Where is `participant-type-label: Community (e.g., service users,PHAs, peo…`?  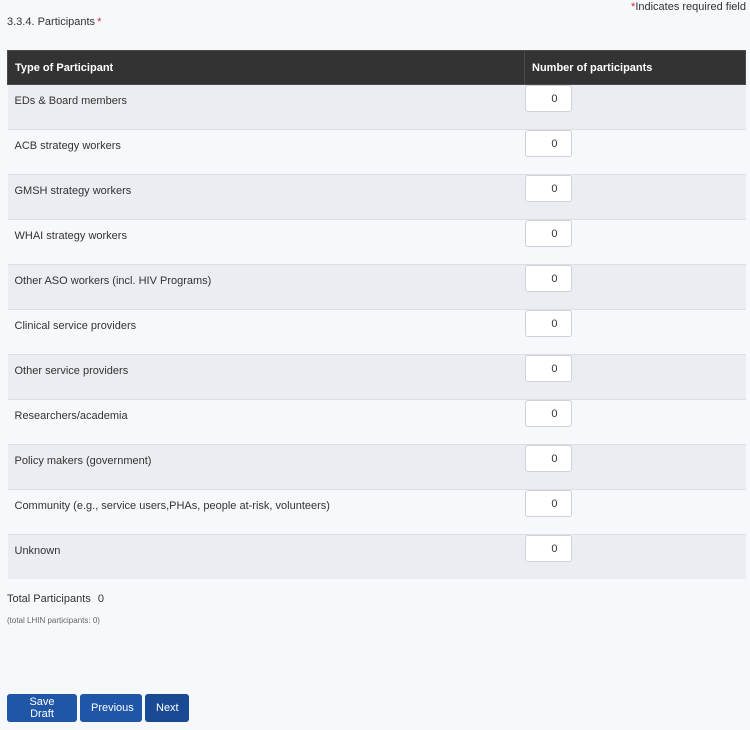 participant-type-label: Community (e.g., service users,PHAs, peo… is located at coordinates (172, 506).